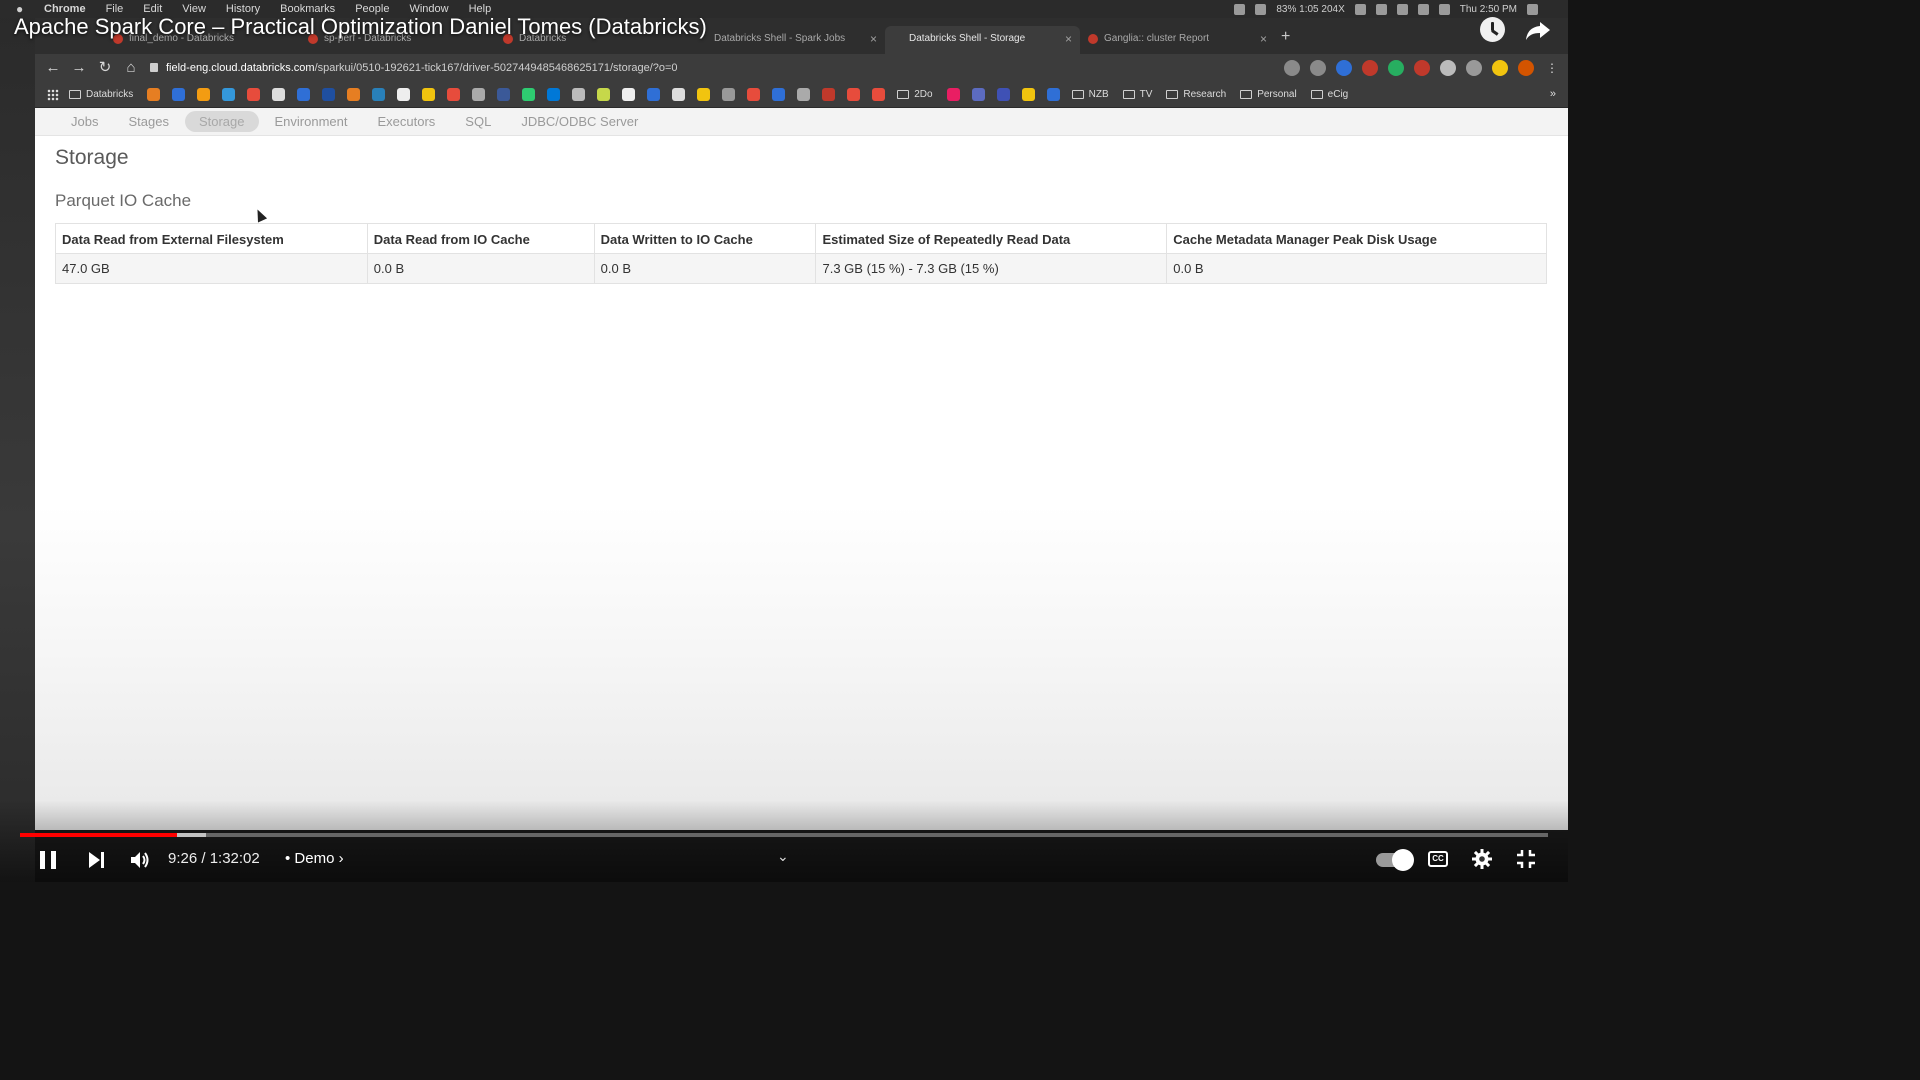 This screenshot has height=1080, width=1920. I want to click on home-icon: ⌂, so click(131, 68).